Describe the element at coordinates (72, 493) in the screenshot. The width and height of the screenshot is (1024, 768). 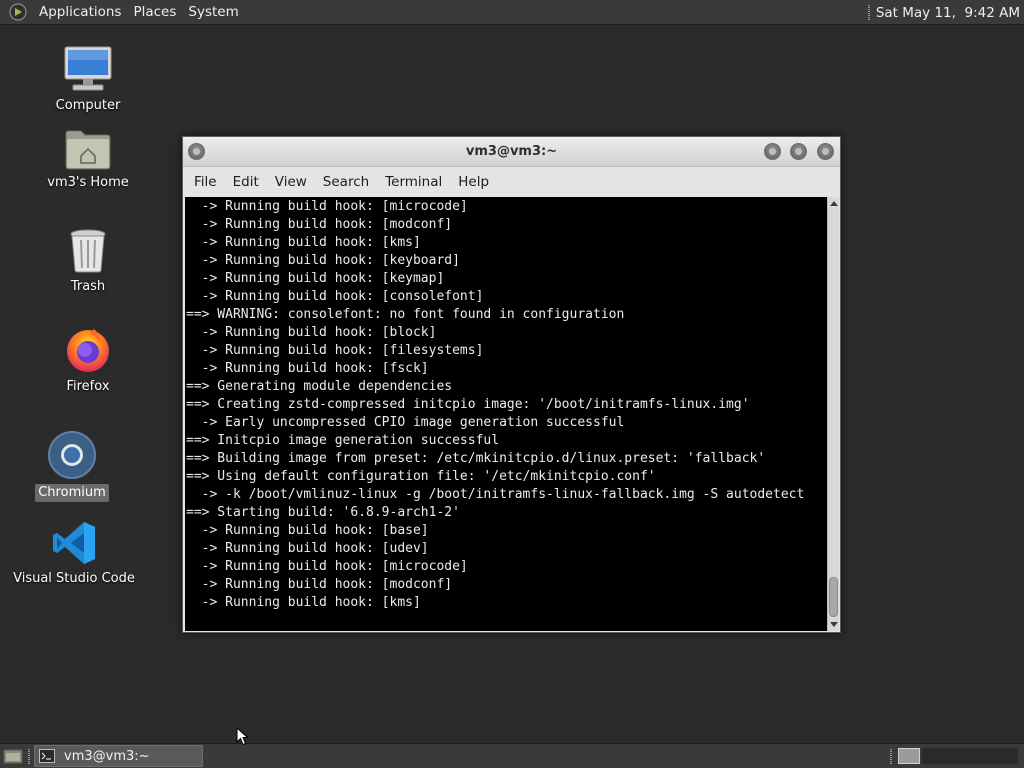
I see `desktop-icon-label: Chromium` at that location.